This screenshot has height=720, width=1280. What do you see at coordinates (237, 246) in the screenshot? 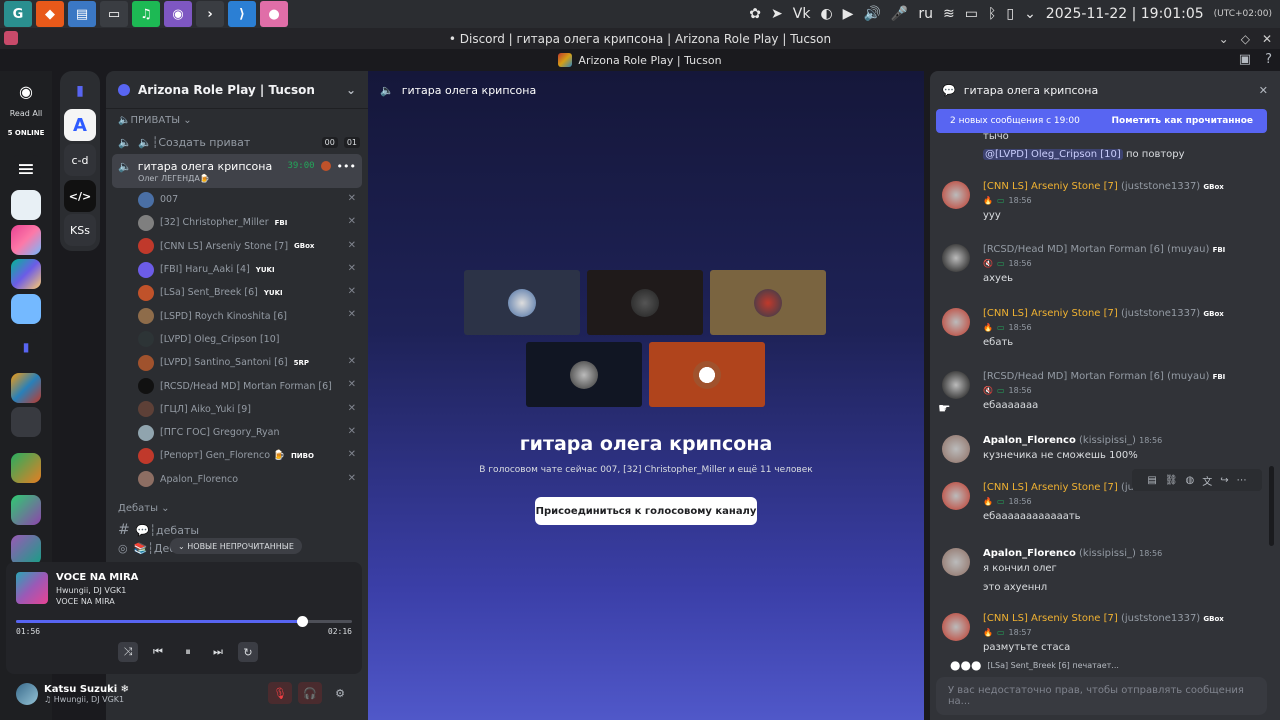
I see `voice-user: [CNN LS] Arseniy Stone [7] GBox ✕` at bounding box center [237, 246].